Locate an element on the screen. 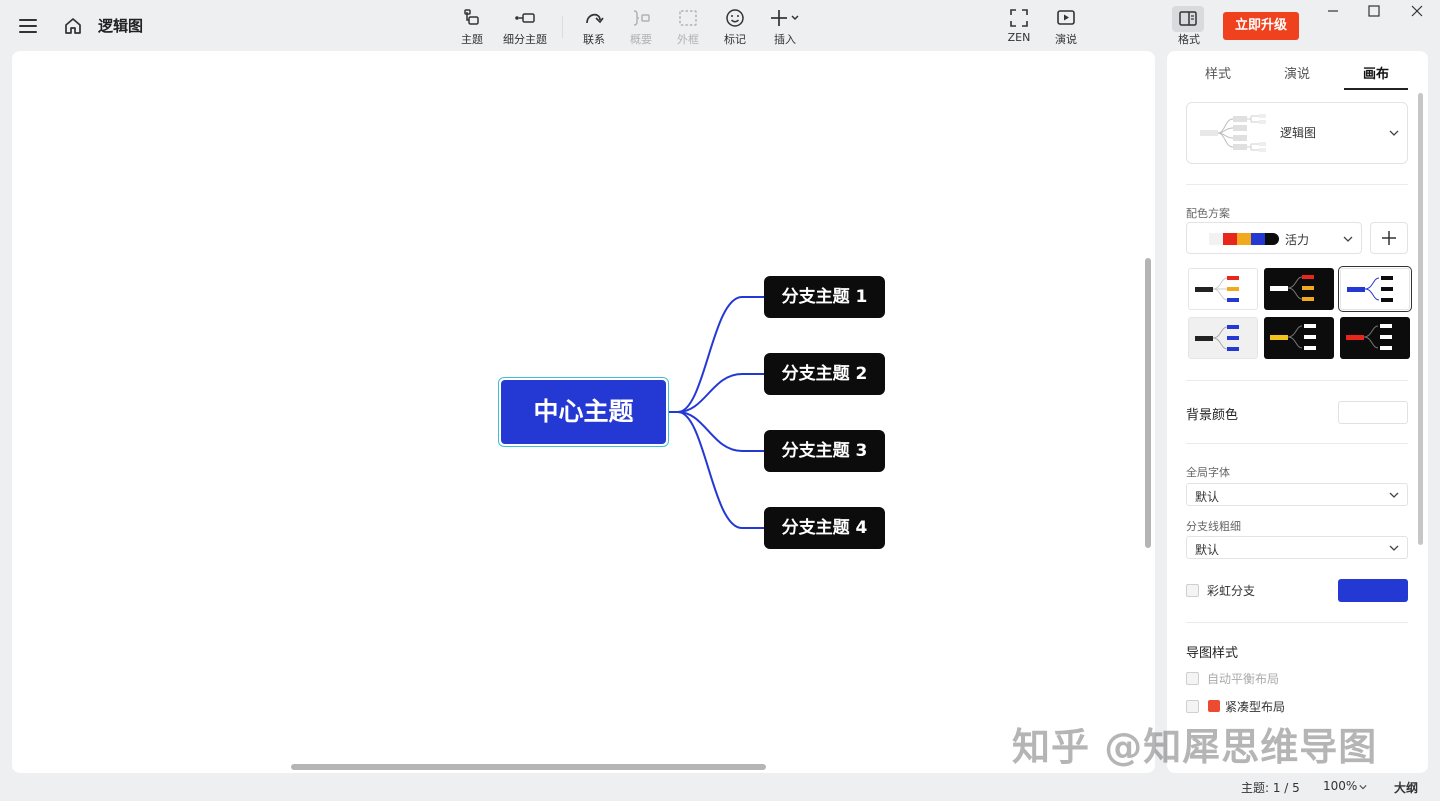 The height and width of the screenshot is (801, 1440). branch-width-label: 分支线粗细 is located at coordinates (1213, 526).